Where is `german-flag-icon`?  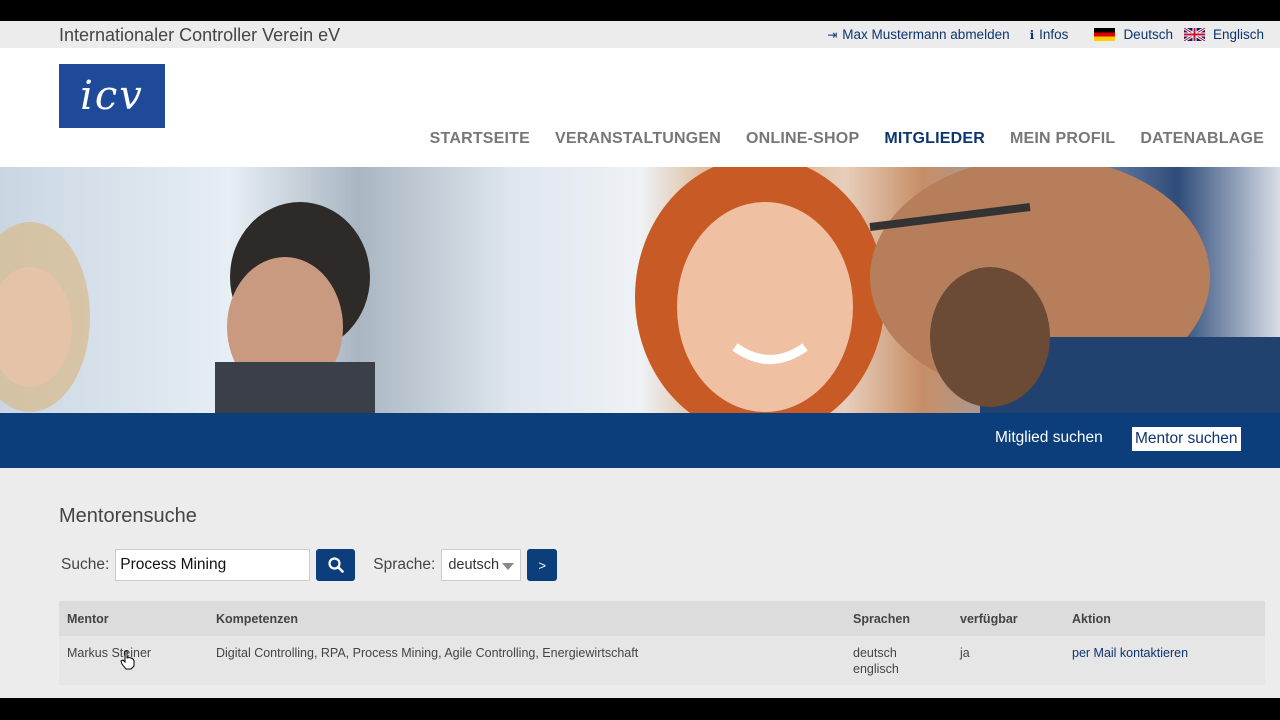 german-flag-icon is located at coordinates (1105, 34).